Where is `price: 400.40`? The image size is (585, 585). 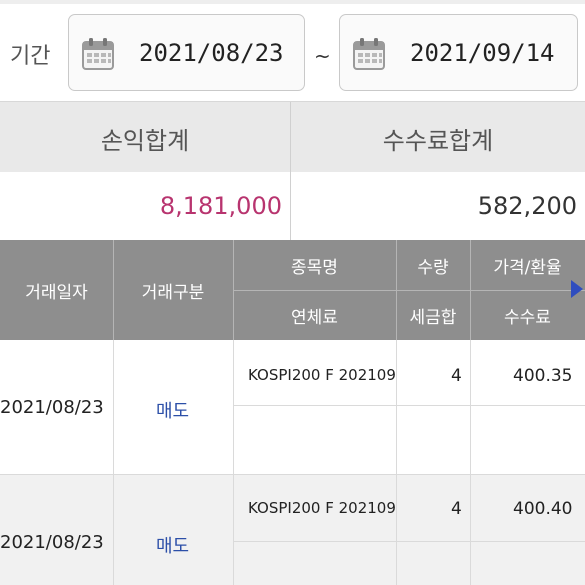
price: 400.40 is located at coordinates (543, 509).